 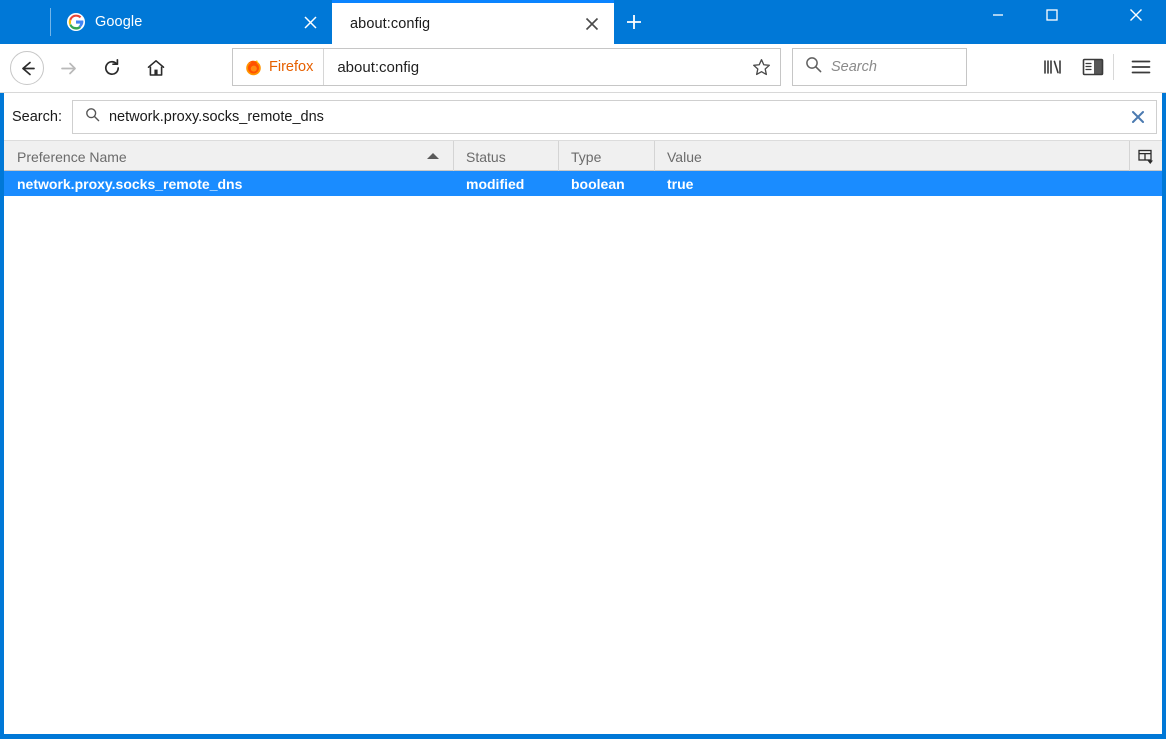 I want to click on sort-ascending-icon, so click(x=433, y=156).